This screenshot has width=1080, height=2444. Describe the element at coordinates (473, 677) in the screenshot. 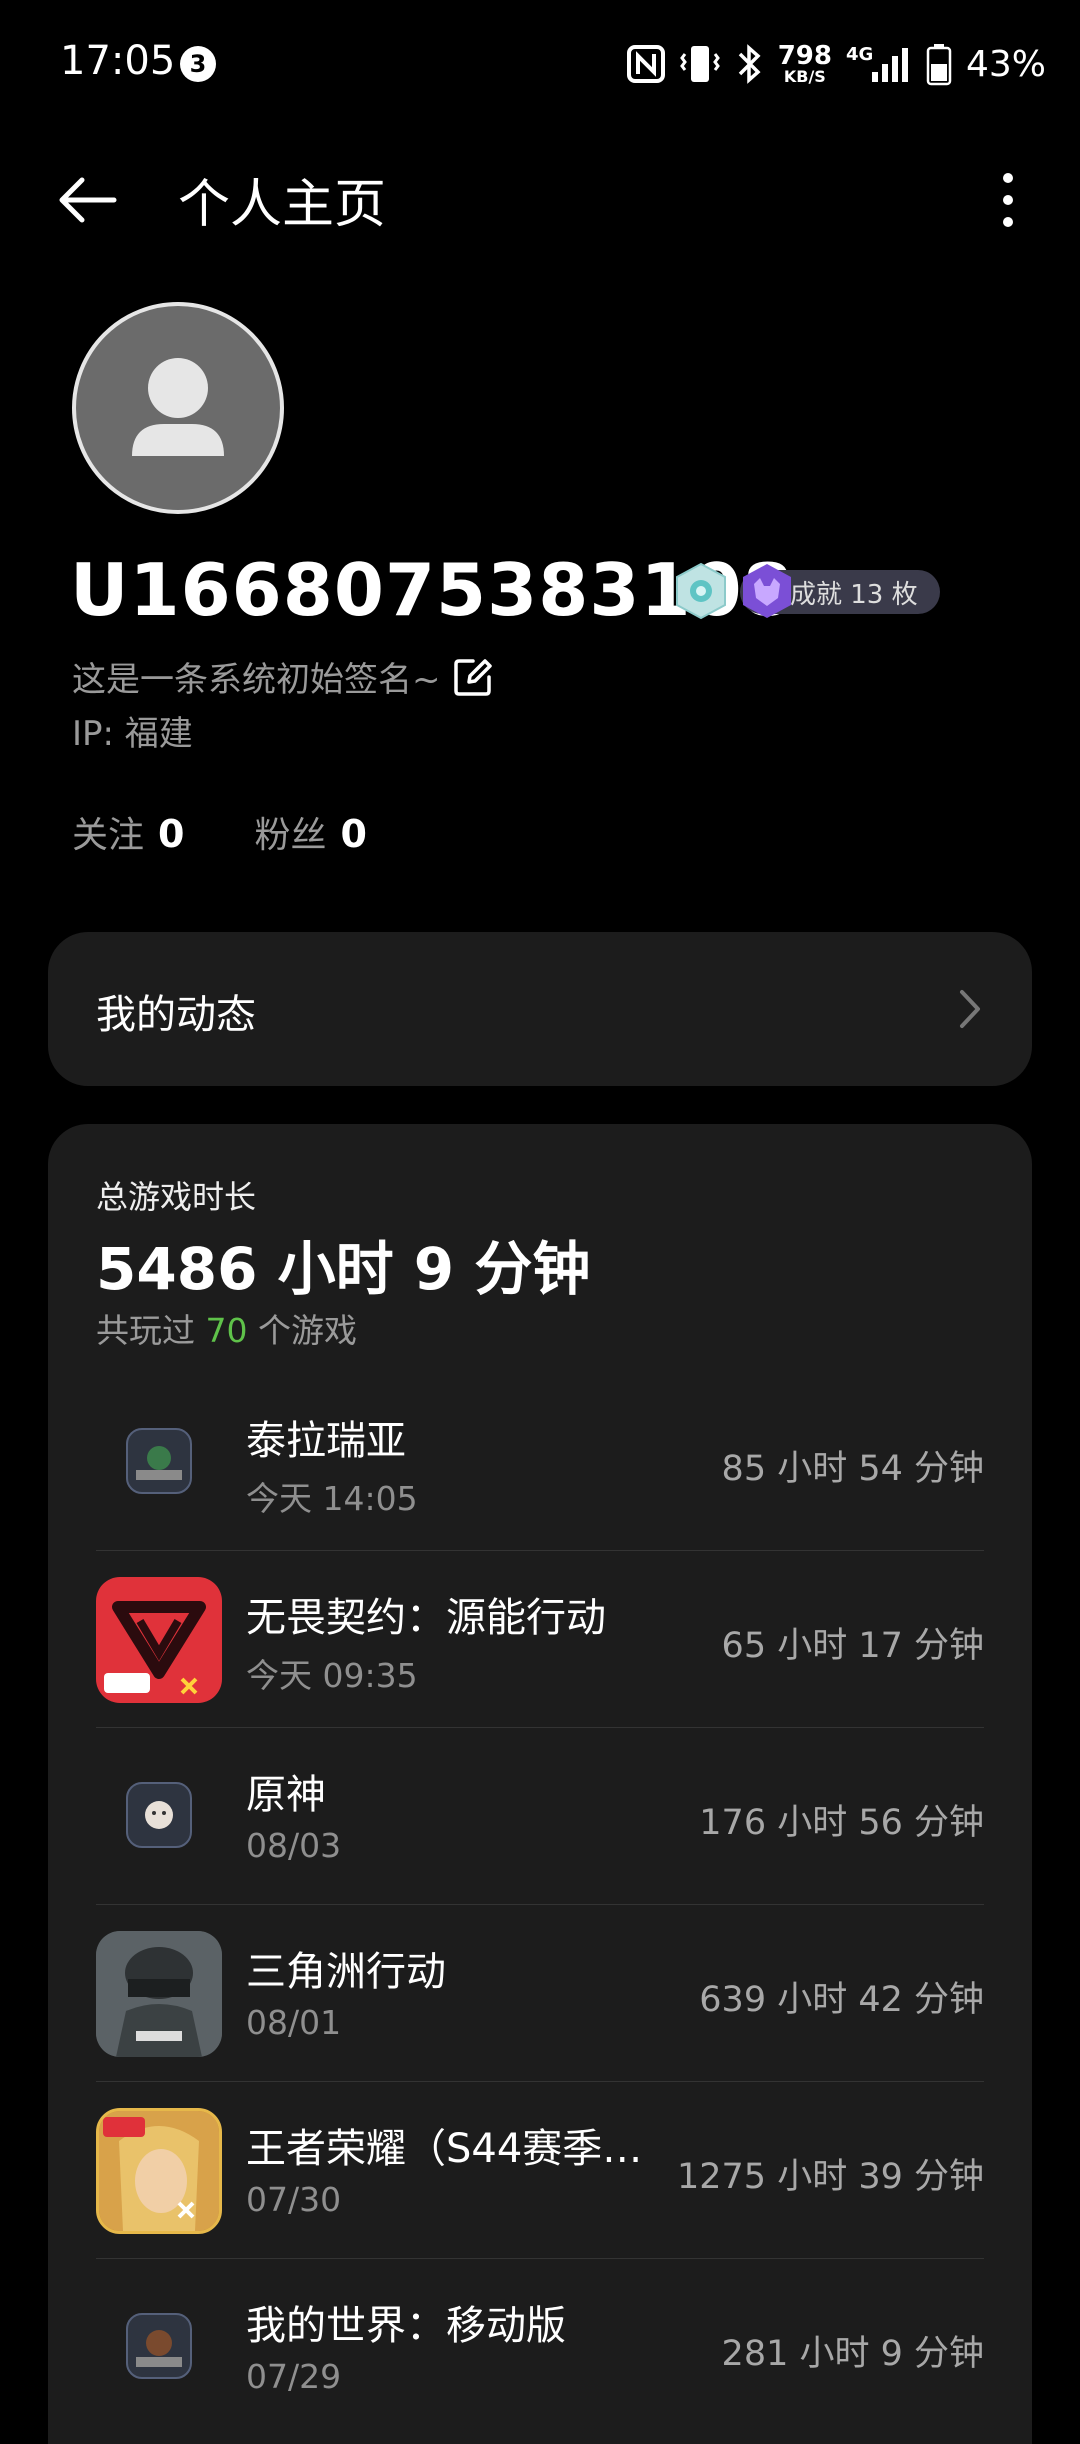

I see `edit-icon` at that location.